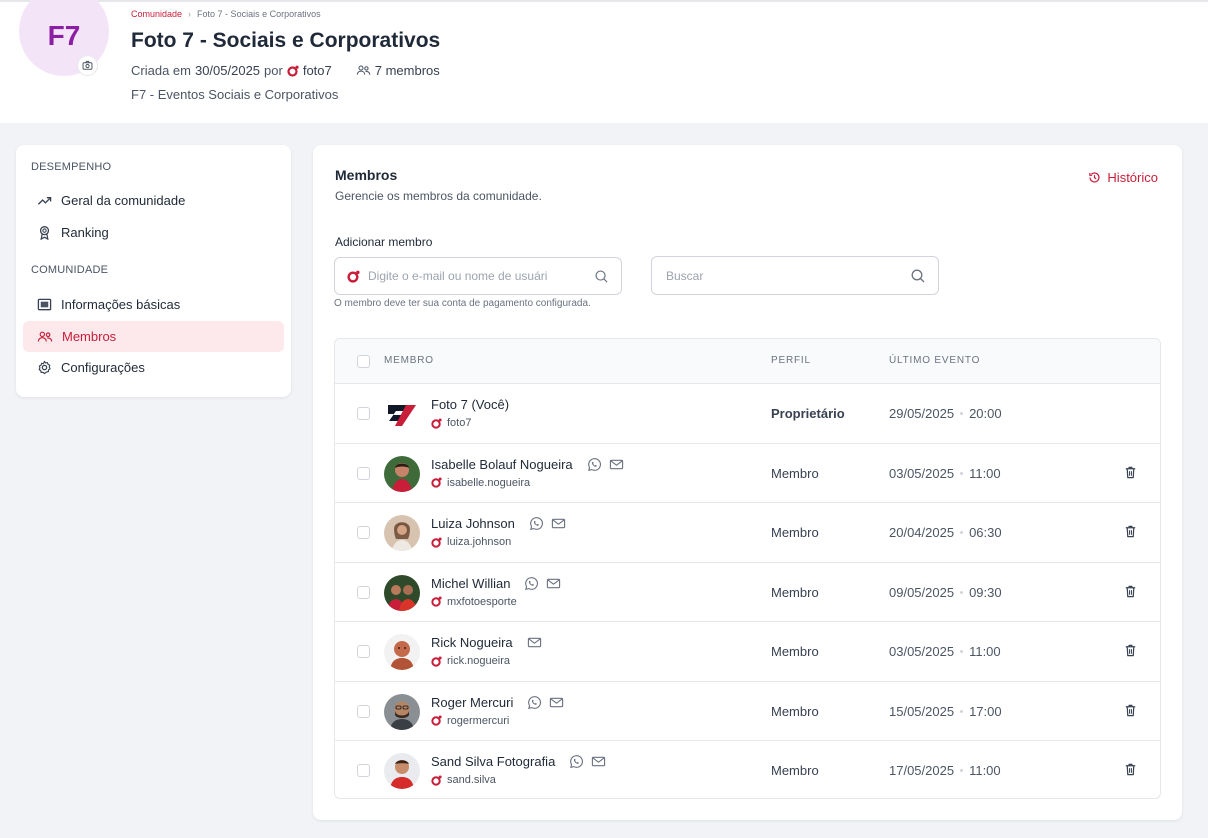 This screenshot has width=1208, height=838. What do you see at coordinates (478, 661) in the screenshot?
I see `member-username-text: rick.nogueira` at bounding box center [478, 661].